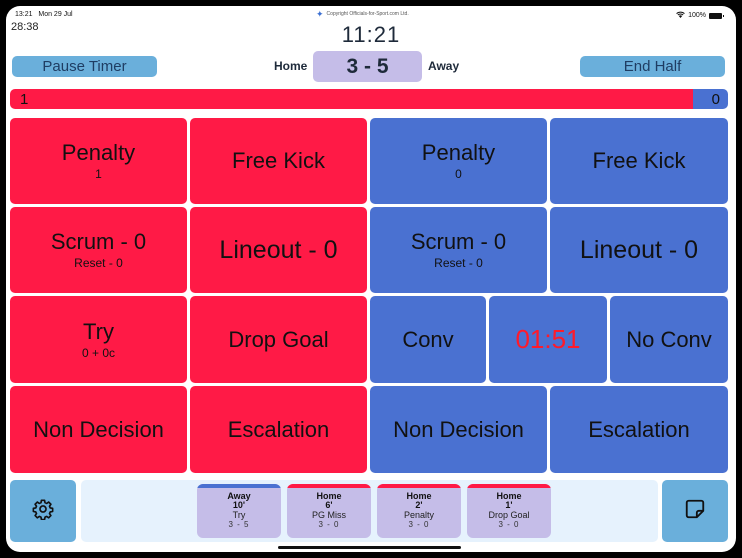 This screenshot has width=742, height=558. What do you see at coordinates (239, 524) in the screenshot?
I see `log-score: 3 - 5` at bounding box center [239, 524].